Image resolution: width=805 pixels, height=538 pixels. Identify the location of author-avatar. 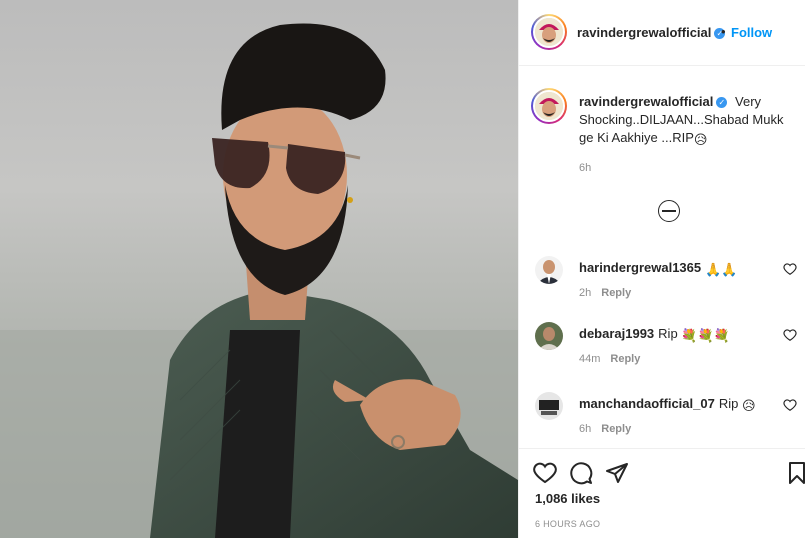
(549, 32).